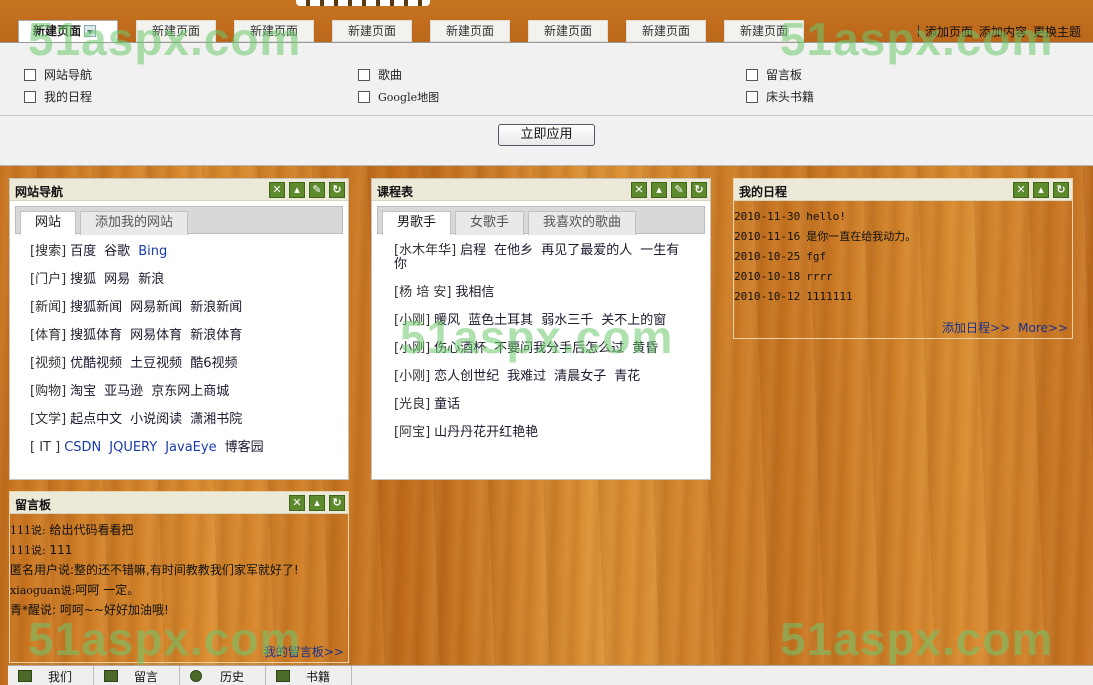 Image resolution: width=1093 pixels, height=685 pixels. What do you see at coordinates (216, 307) in the screenshot?
I see `site-link: 新浪新闻` at bounding box center [216, 307].